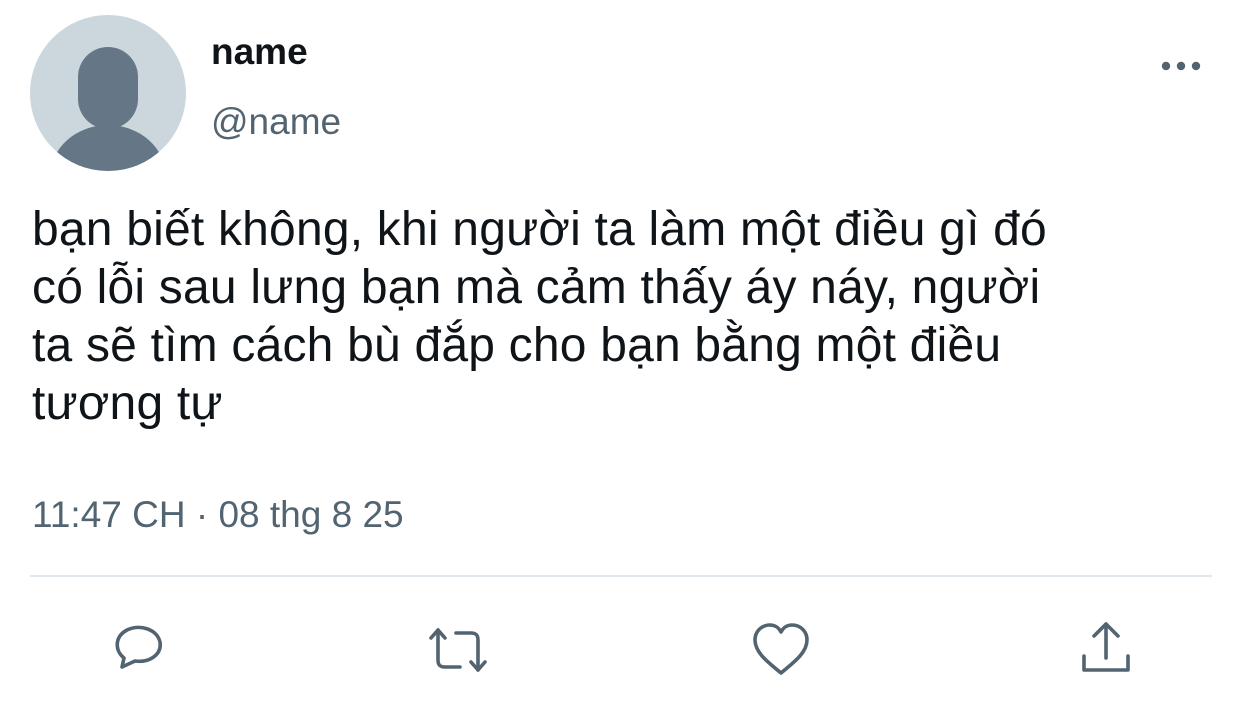 The width and height of the screenshot is (1242, 714). I want to click on tweet-timestamp: 11:47 CH · 08 thg 8 25, so click(218, 515).